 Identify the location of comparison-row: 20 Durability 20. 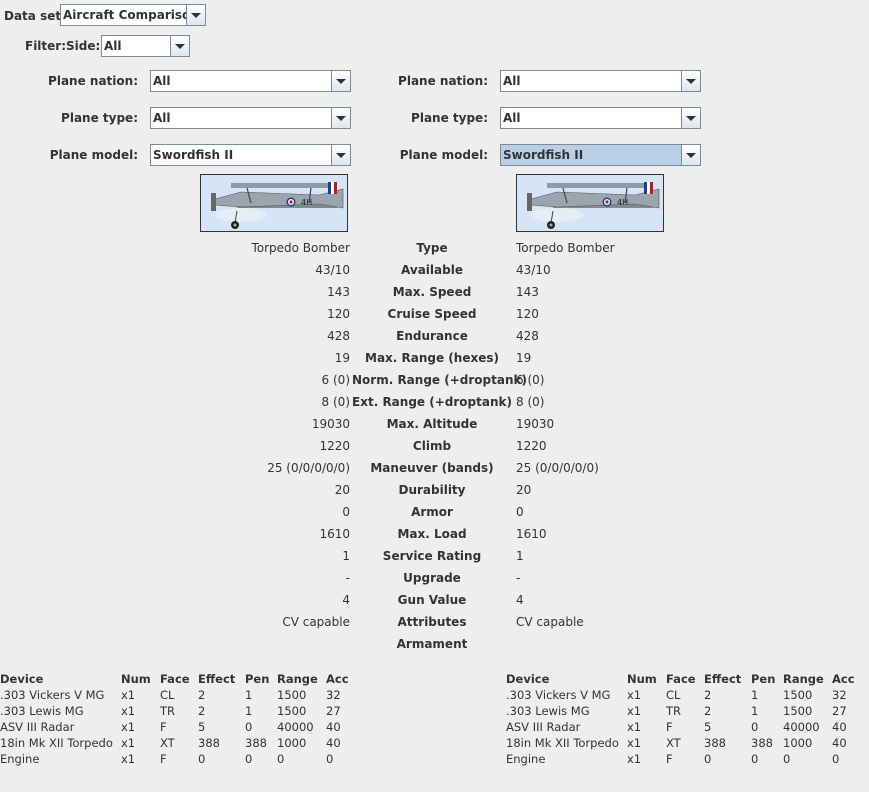
(434, 490).